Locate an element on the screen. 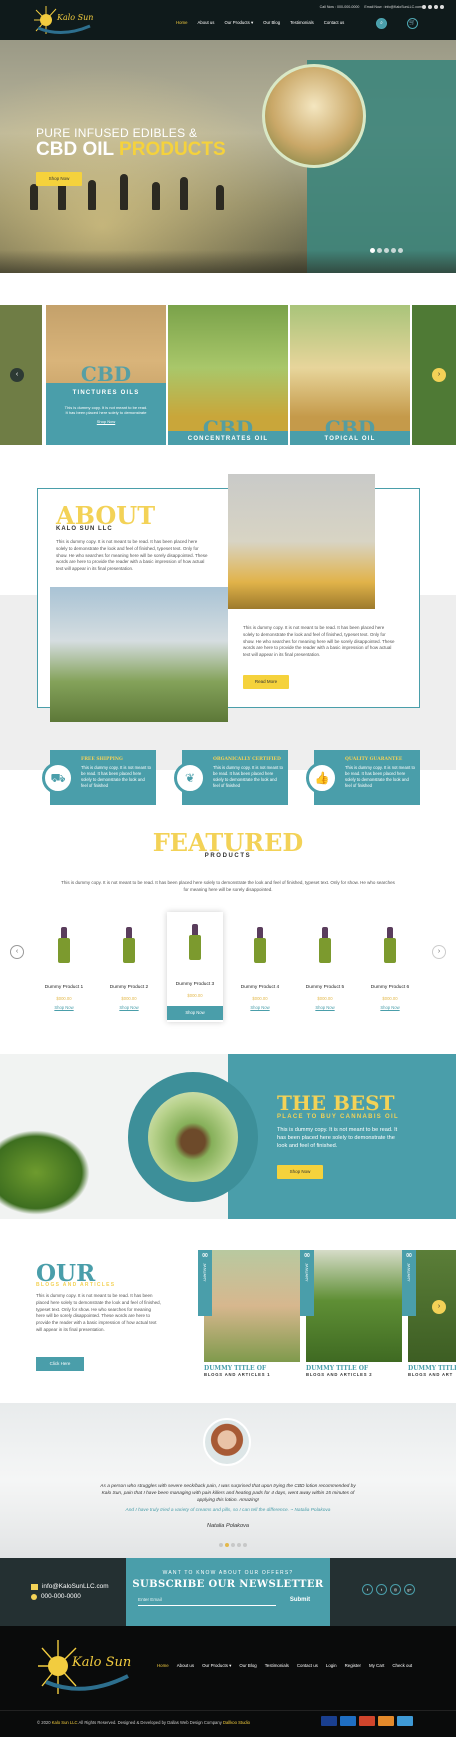  nav-home: Home is located at coordinates (181, 23).